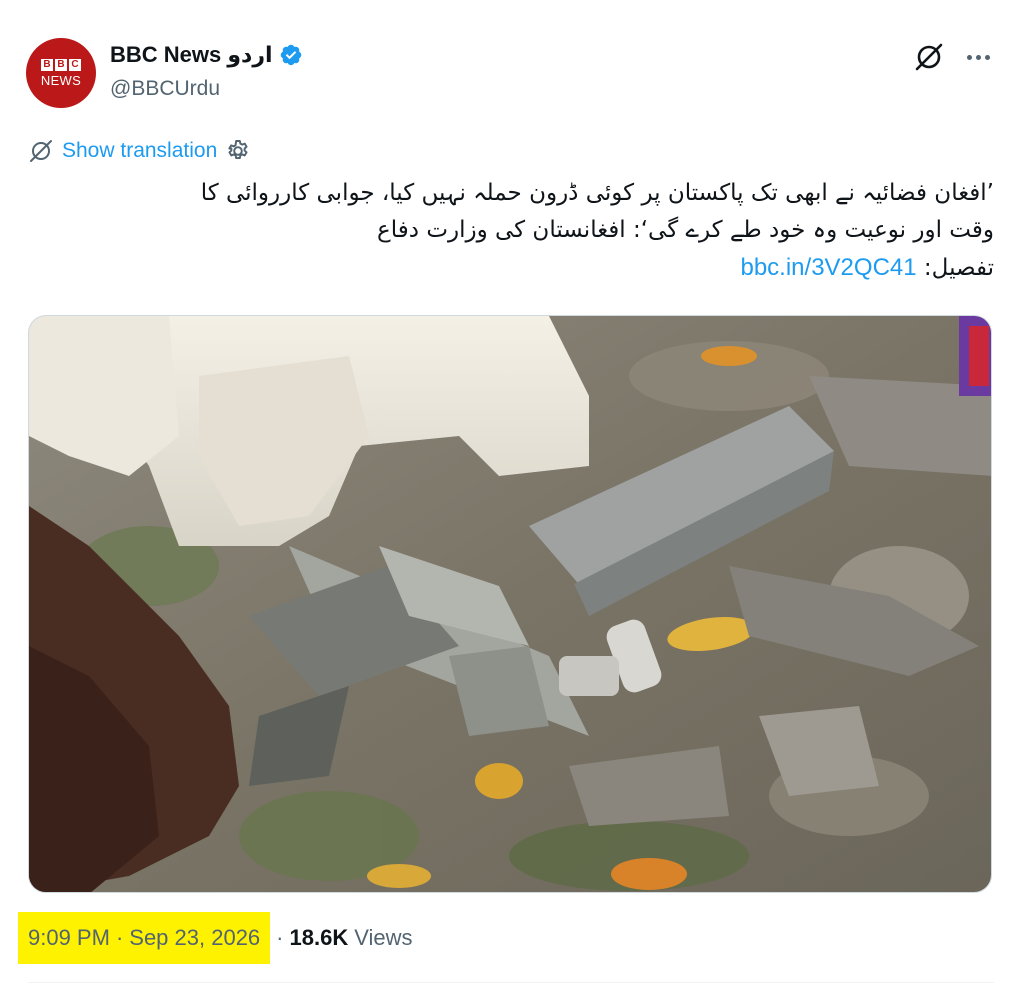 Image resolution: width=1024 pixels, height=986 pixels. I want to click on views-count: 18.6K, so click(319, 937).